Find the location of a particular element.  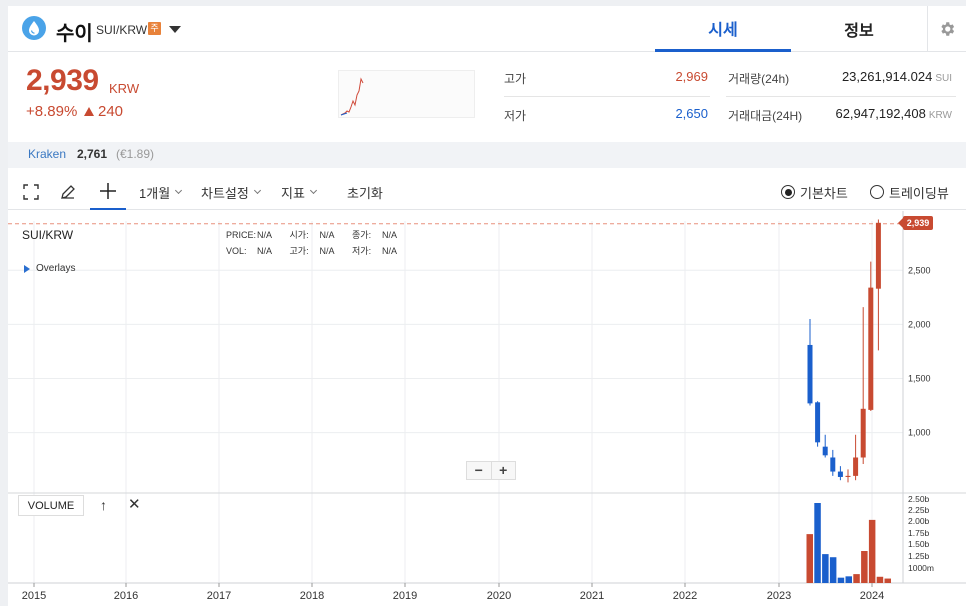

reset-button: 초기화 is located at coordinates (365, 192).